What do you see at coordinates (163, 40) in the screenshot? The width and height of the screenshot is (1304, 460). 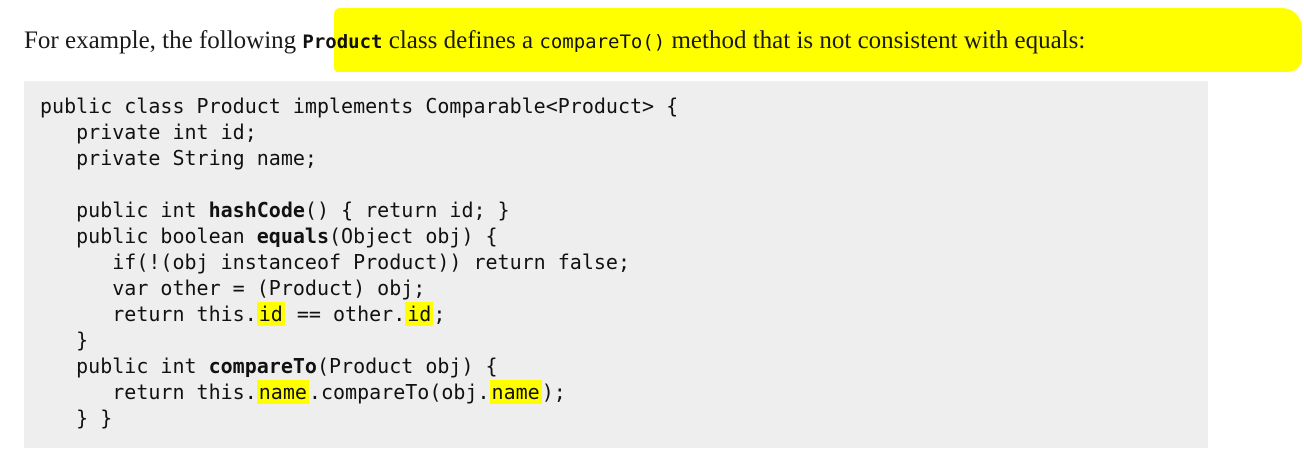 I see `intro-text-before: For example, the following` at bounding box center [163, 40].